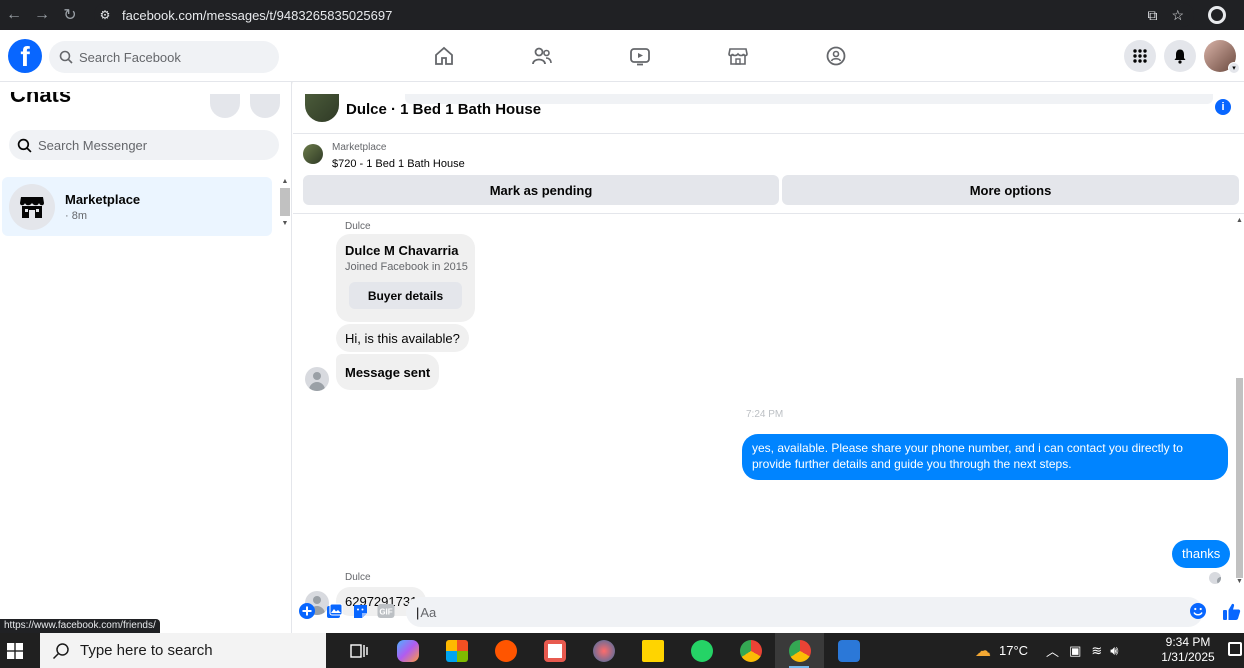 The image size is (1244, 668). What do you see at coordinates (541, 190) in the screenshot?
I see `mark-as-pending-button: Mark as pending` at bounding box center [541, 190].